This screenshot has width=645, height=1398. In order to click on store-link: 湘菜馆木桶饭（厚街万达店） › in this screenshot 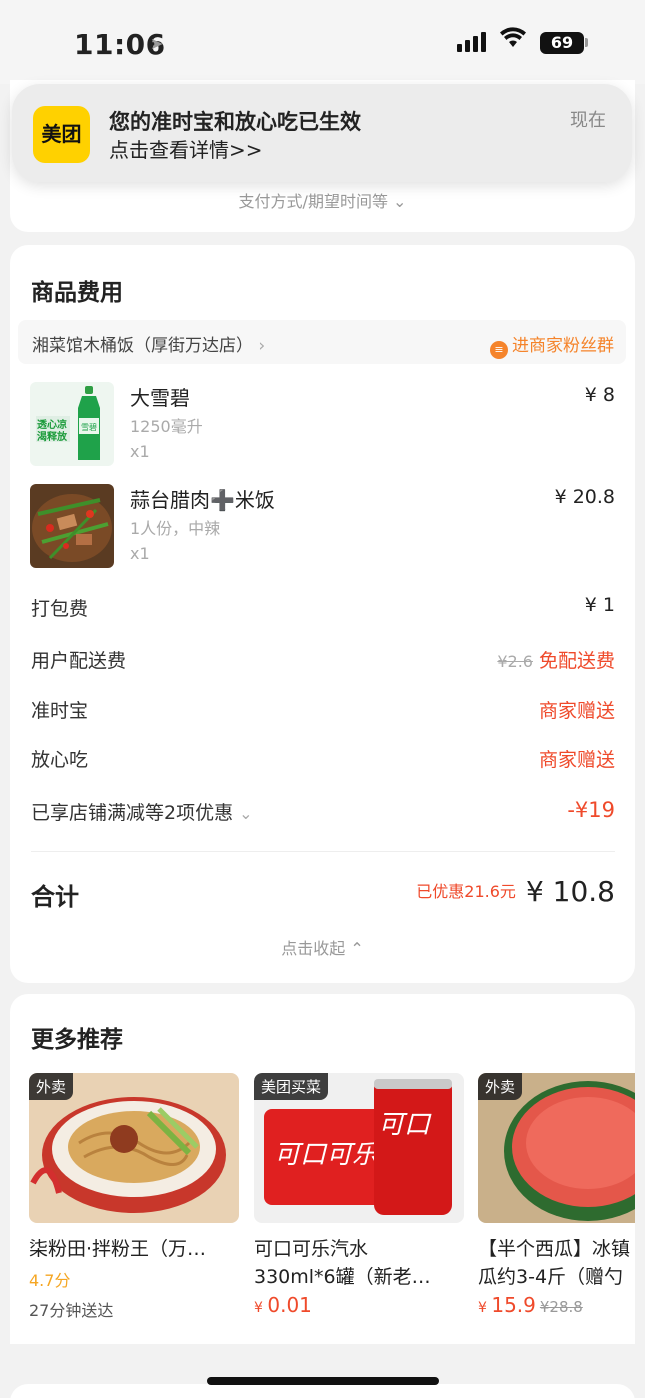, I will do `click(148, 343)`.